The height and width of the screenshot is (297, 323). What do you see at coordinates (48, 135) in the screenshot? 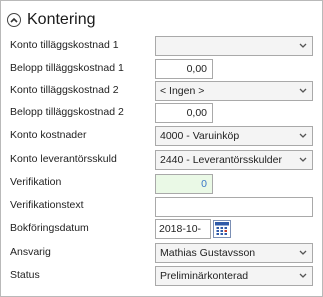
I see `label-konto-kostnader: Konto kostnader` at bounding box center [48, 135].